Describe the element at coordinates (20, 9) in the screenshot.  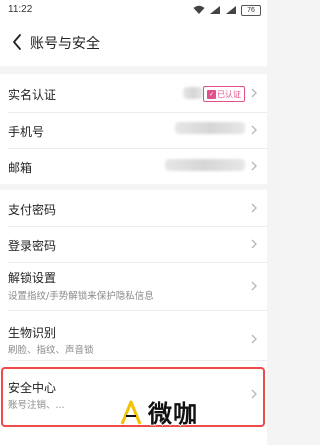
I see `status-time: 11:22` at that location.